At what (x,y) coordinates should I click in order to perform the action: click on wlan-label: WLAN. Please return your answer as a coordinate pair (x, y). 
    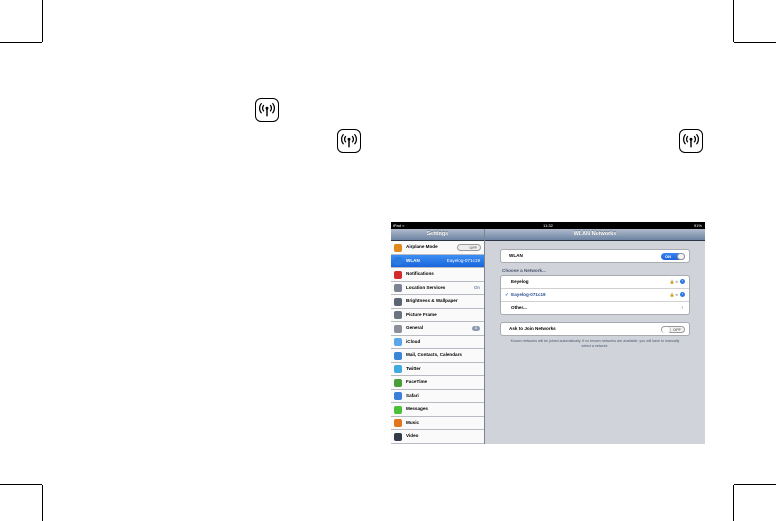
    Looking at the image, I should click on (516, 255).